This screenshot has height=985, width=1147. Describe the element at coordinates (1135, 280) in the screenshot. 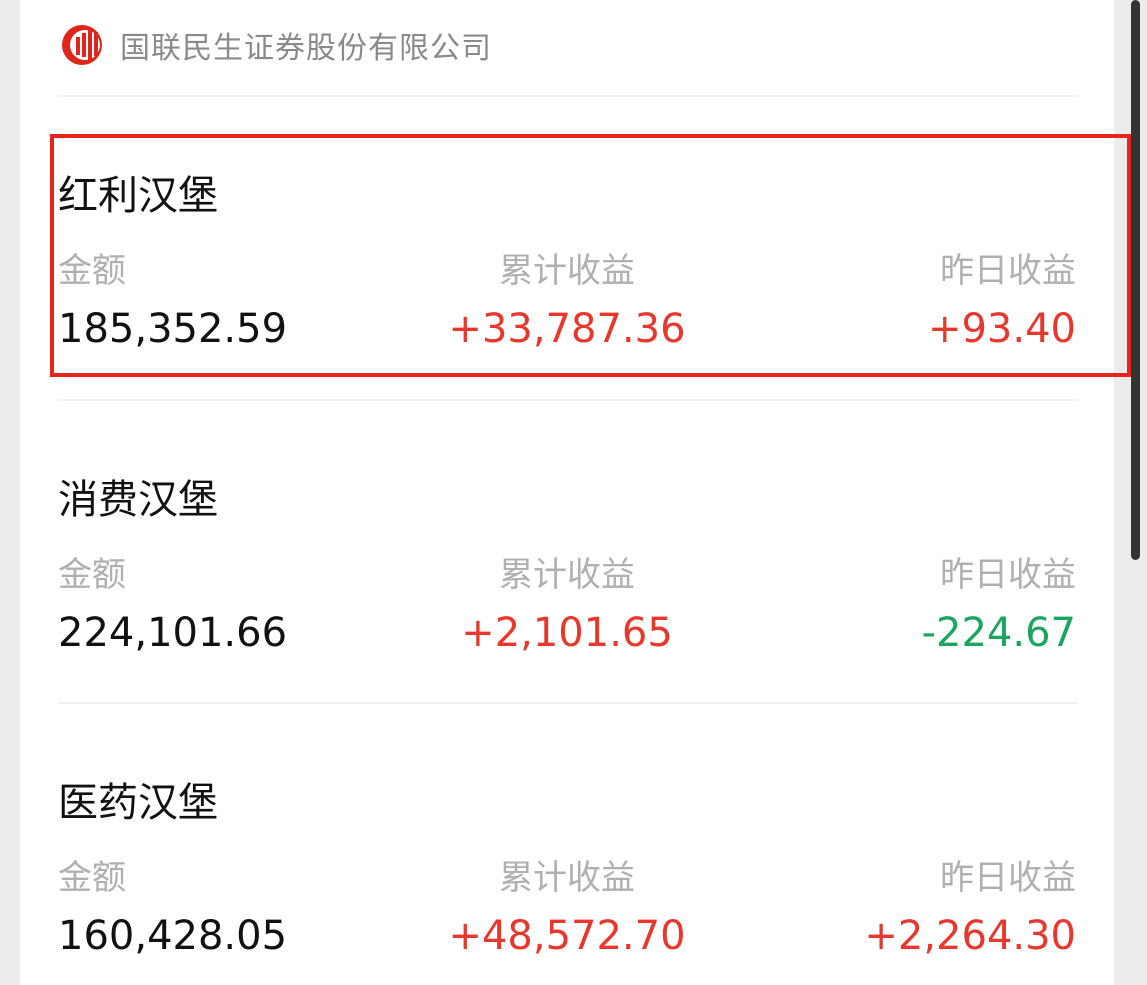

I see `scrollbar` at that location.